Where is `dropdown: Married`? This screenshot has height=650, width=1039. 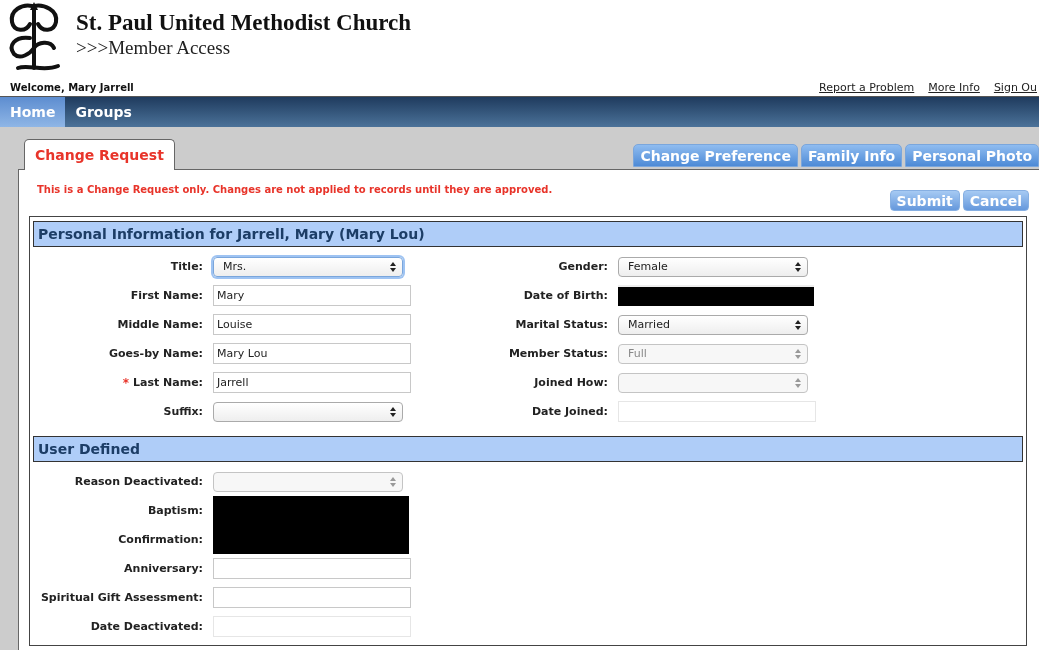
dropdown: Married is located at coordinates (713, 324).